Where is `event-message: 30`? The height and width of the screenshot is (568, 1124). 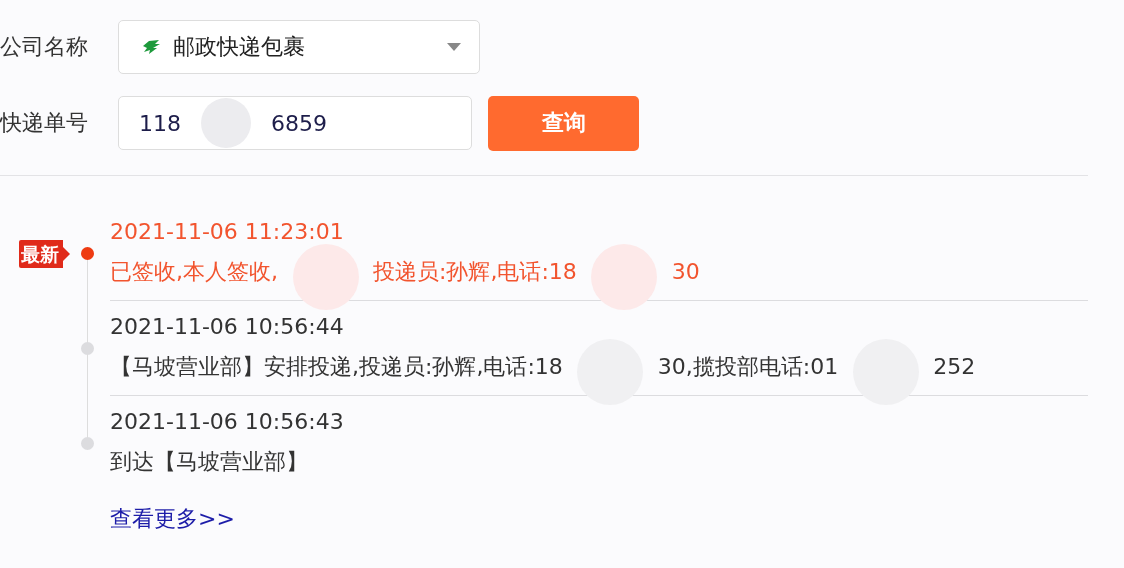
event-message: 30 is located at coordinates (685, 271).